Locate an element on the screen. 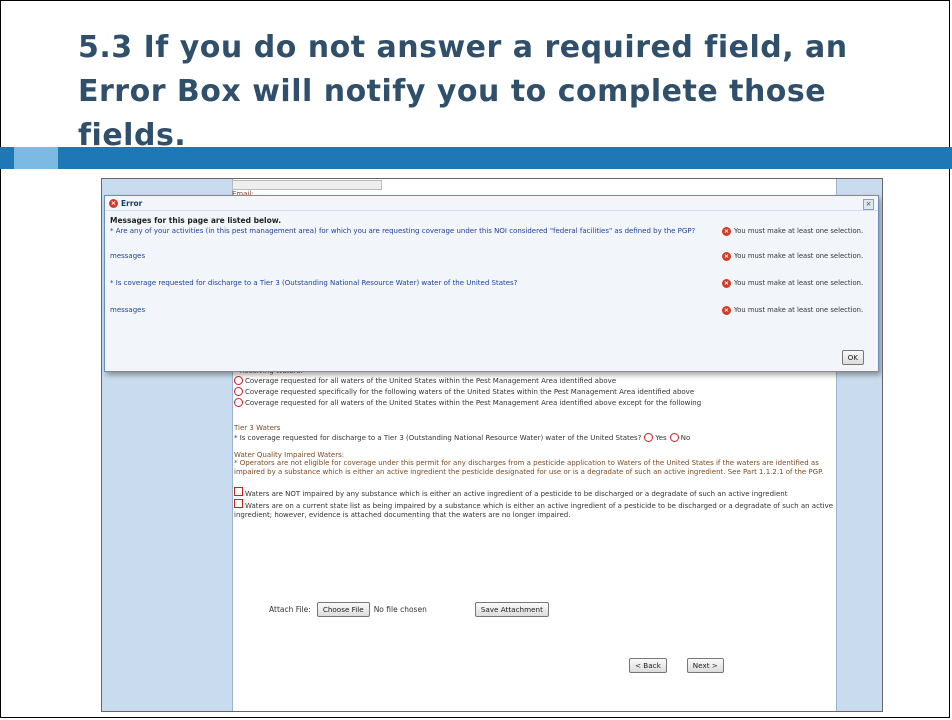  back-button: < Back is located at coordinates (648, 665).